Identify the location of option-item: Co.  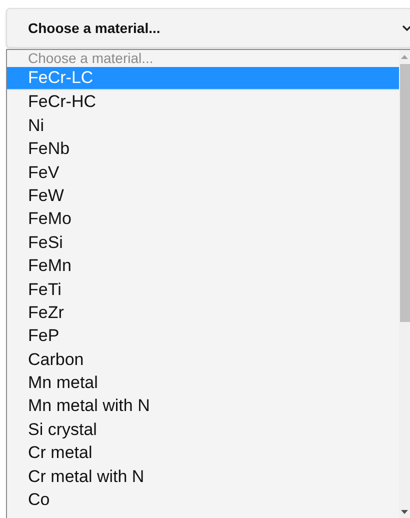
(203, 500).